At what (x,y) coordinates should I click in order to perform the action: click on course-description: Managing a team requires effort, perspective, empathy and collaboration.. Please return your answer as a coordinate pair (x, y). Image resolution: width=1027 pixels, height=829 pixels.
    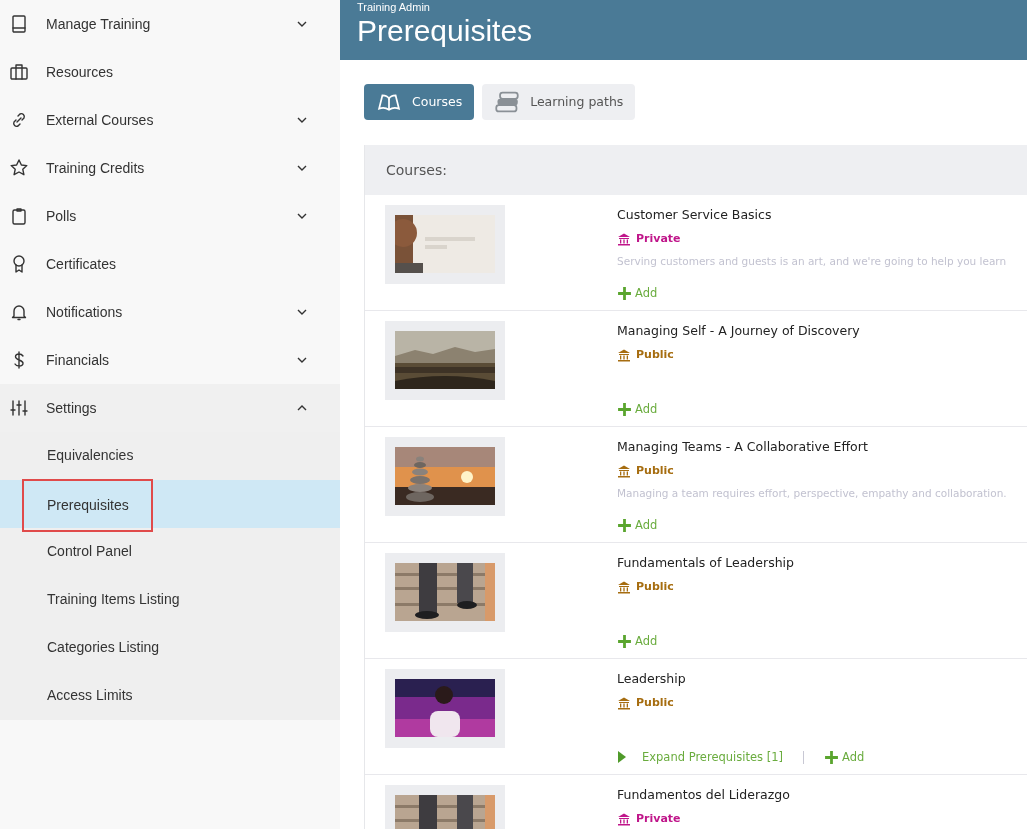
    Looking at the image, I should click on (812, 494).